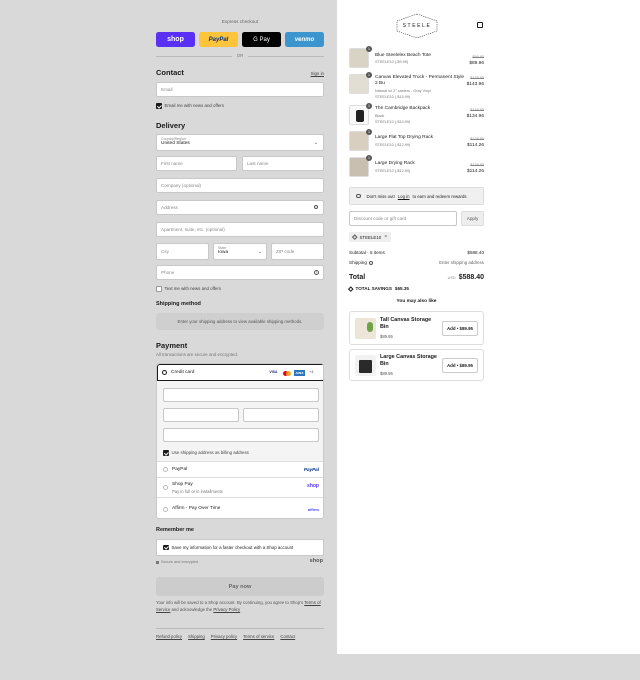  Describe the element at coordinates (386, 336) in the screenshot. I see `upsell-product-price: $89.95` at that location.